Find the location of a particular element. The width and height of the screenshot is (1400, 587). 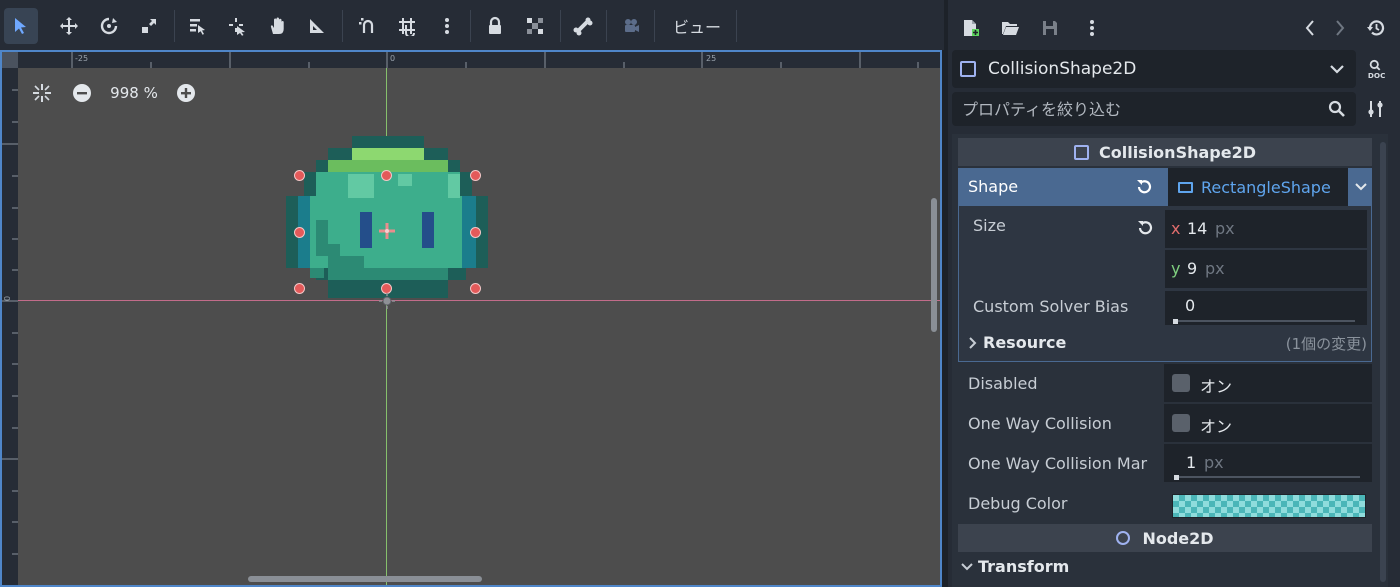

save-icon is located at coordinates (1050, 28).